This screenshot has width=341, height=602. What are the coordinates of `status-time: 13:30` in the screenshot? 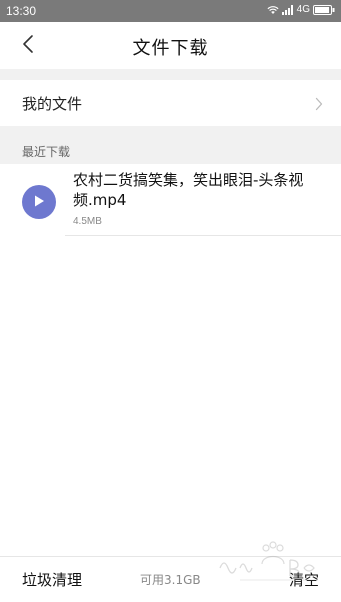 It's located at (21, 11).